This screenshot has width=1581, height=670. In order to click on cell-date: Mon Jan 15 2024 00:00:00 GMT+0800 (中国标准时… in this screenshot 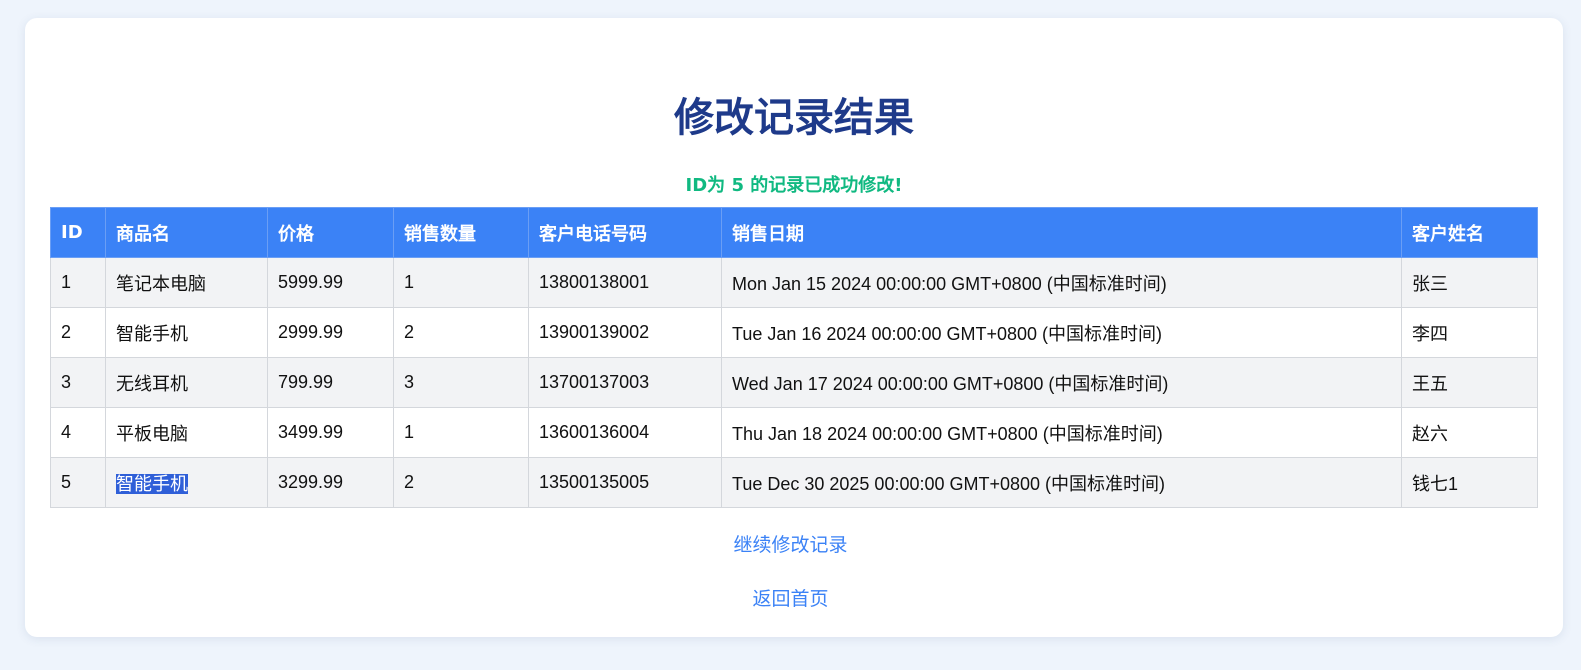, I will do `click(1061, 282)`.